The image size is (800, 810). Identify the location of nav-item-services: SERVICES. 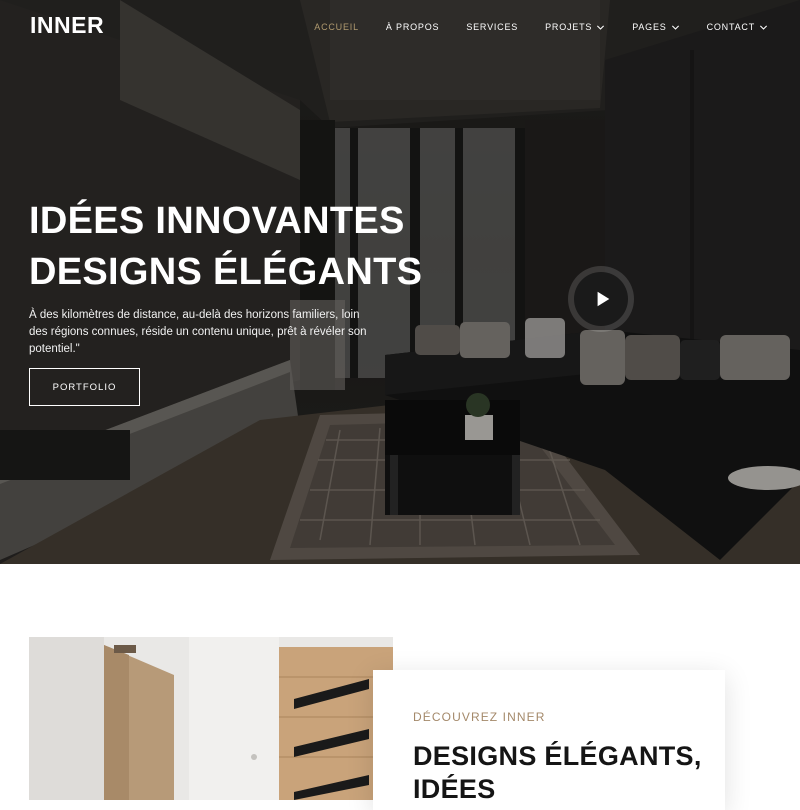
(492, 27).